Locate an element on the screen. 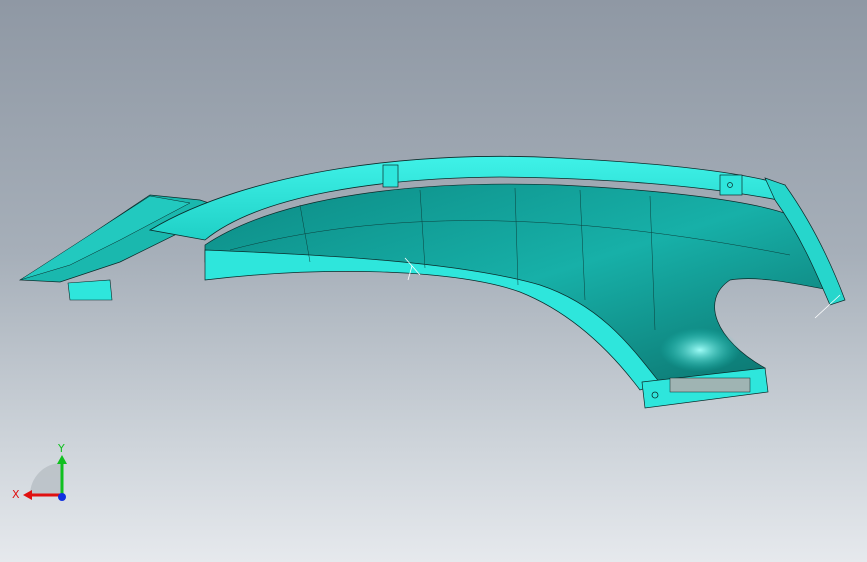 Image resolution: width=867 pixels, height=562 pixels. bottom-flange-slot is located at coordinates (710, 385).